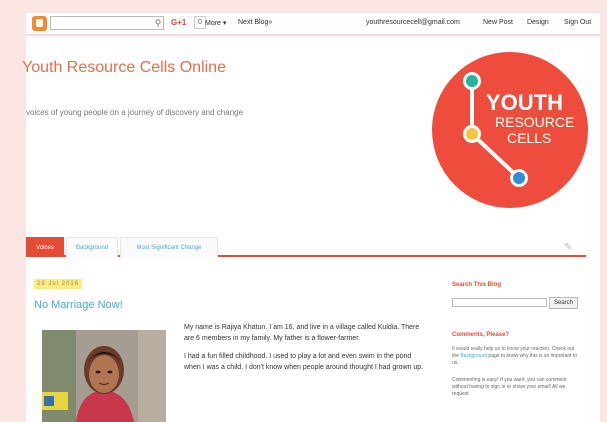 This screenshot has height=422, width=607. Describe the element at coordinates (124, 68) in the screenshot. I see `blog-title: Youth Resource Cells Online` at that location.